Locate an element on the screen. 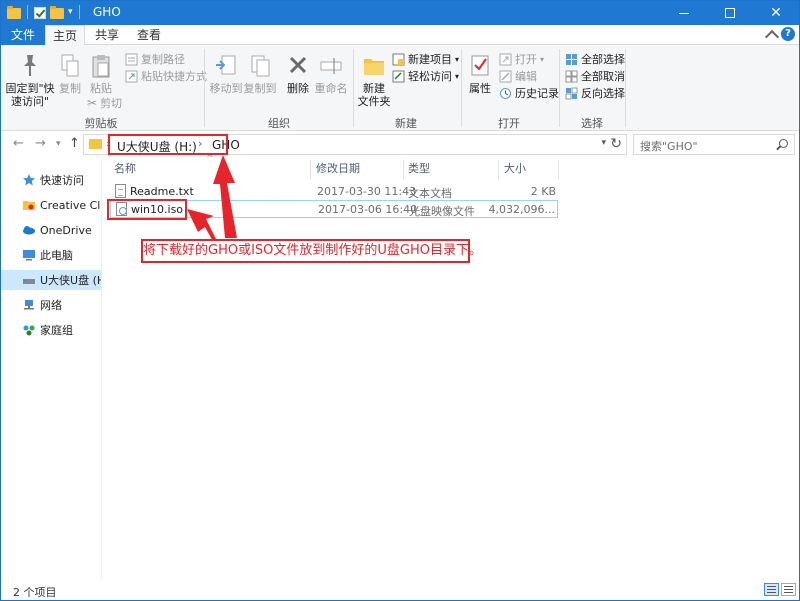 The width and height of the screenshot is (800, 601). nav-label: Creative Cloud Files is located at coordinates (70, 205).